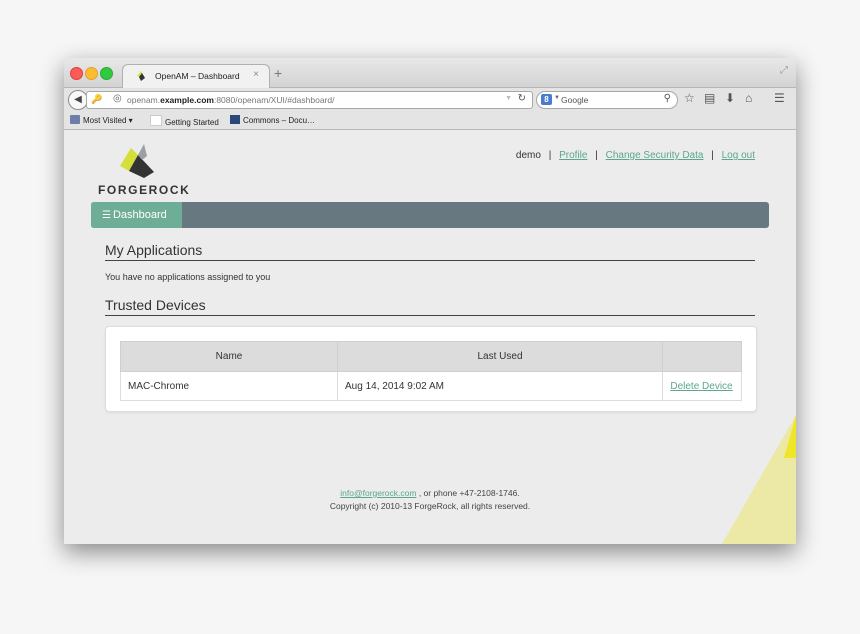 The width and height of the screenshot is (860, 634). Describe the element at coordinates (256, 74) in the screenshot. I see `tab-close-icon: ×` at that location.